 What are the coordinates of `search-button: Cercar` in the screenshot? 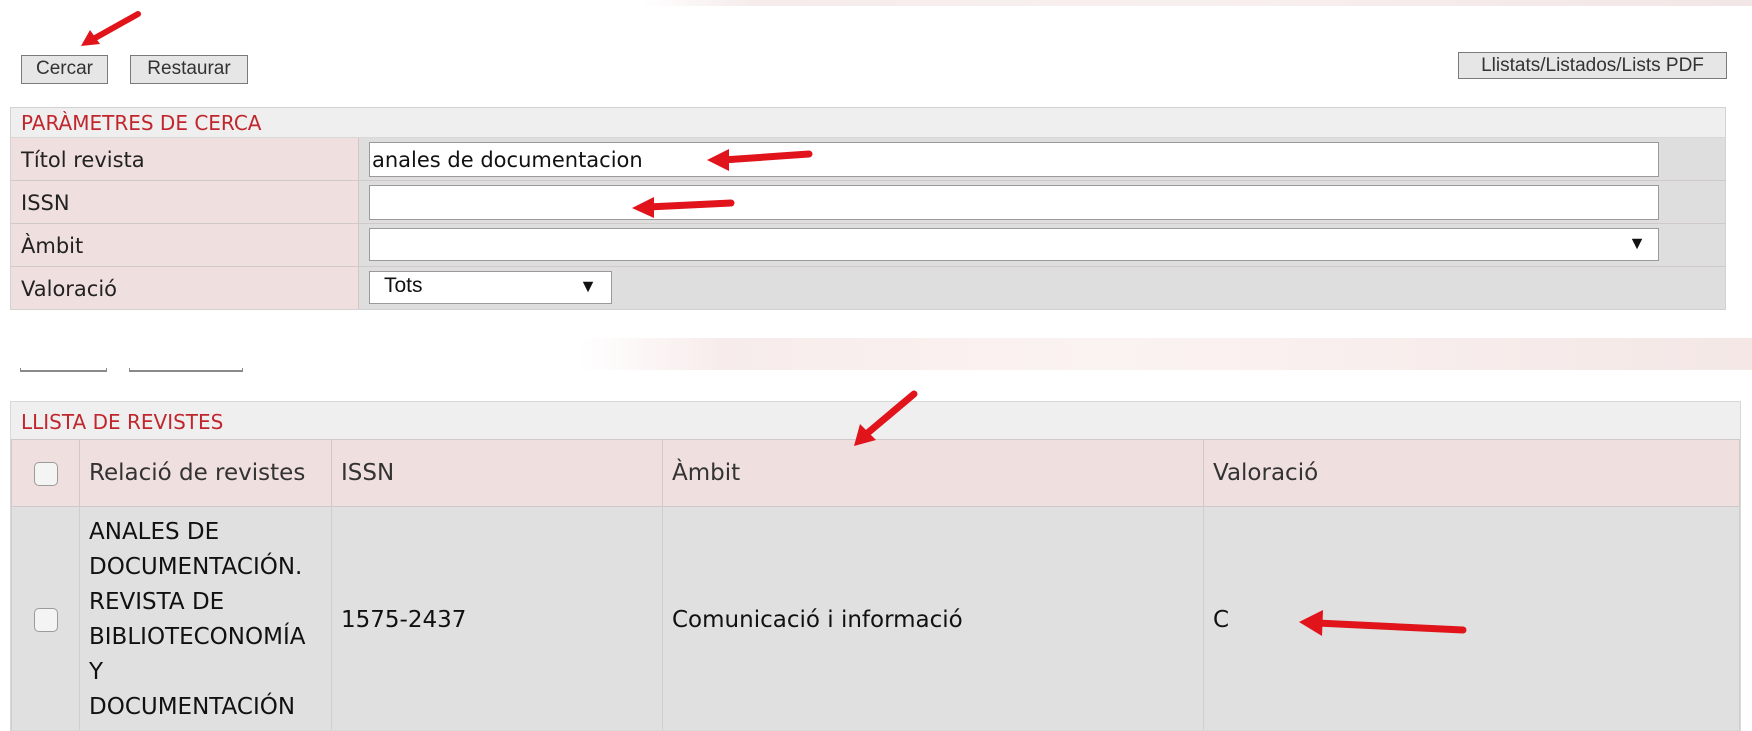 It's located at (64, 69).